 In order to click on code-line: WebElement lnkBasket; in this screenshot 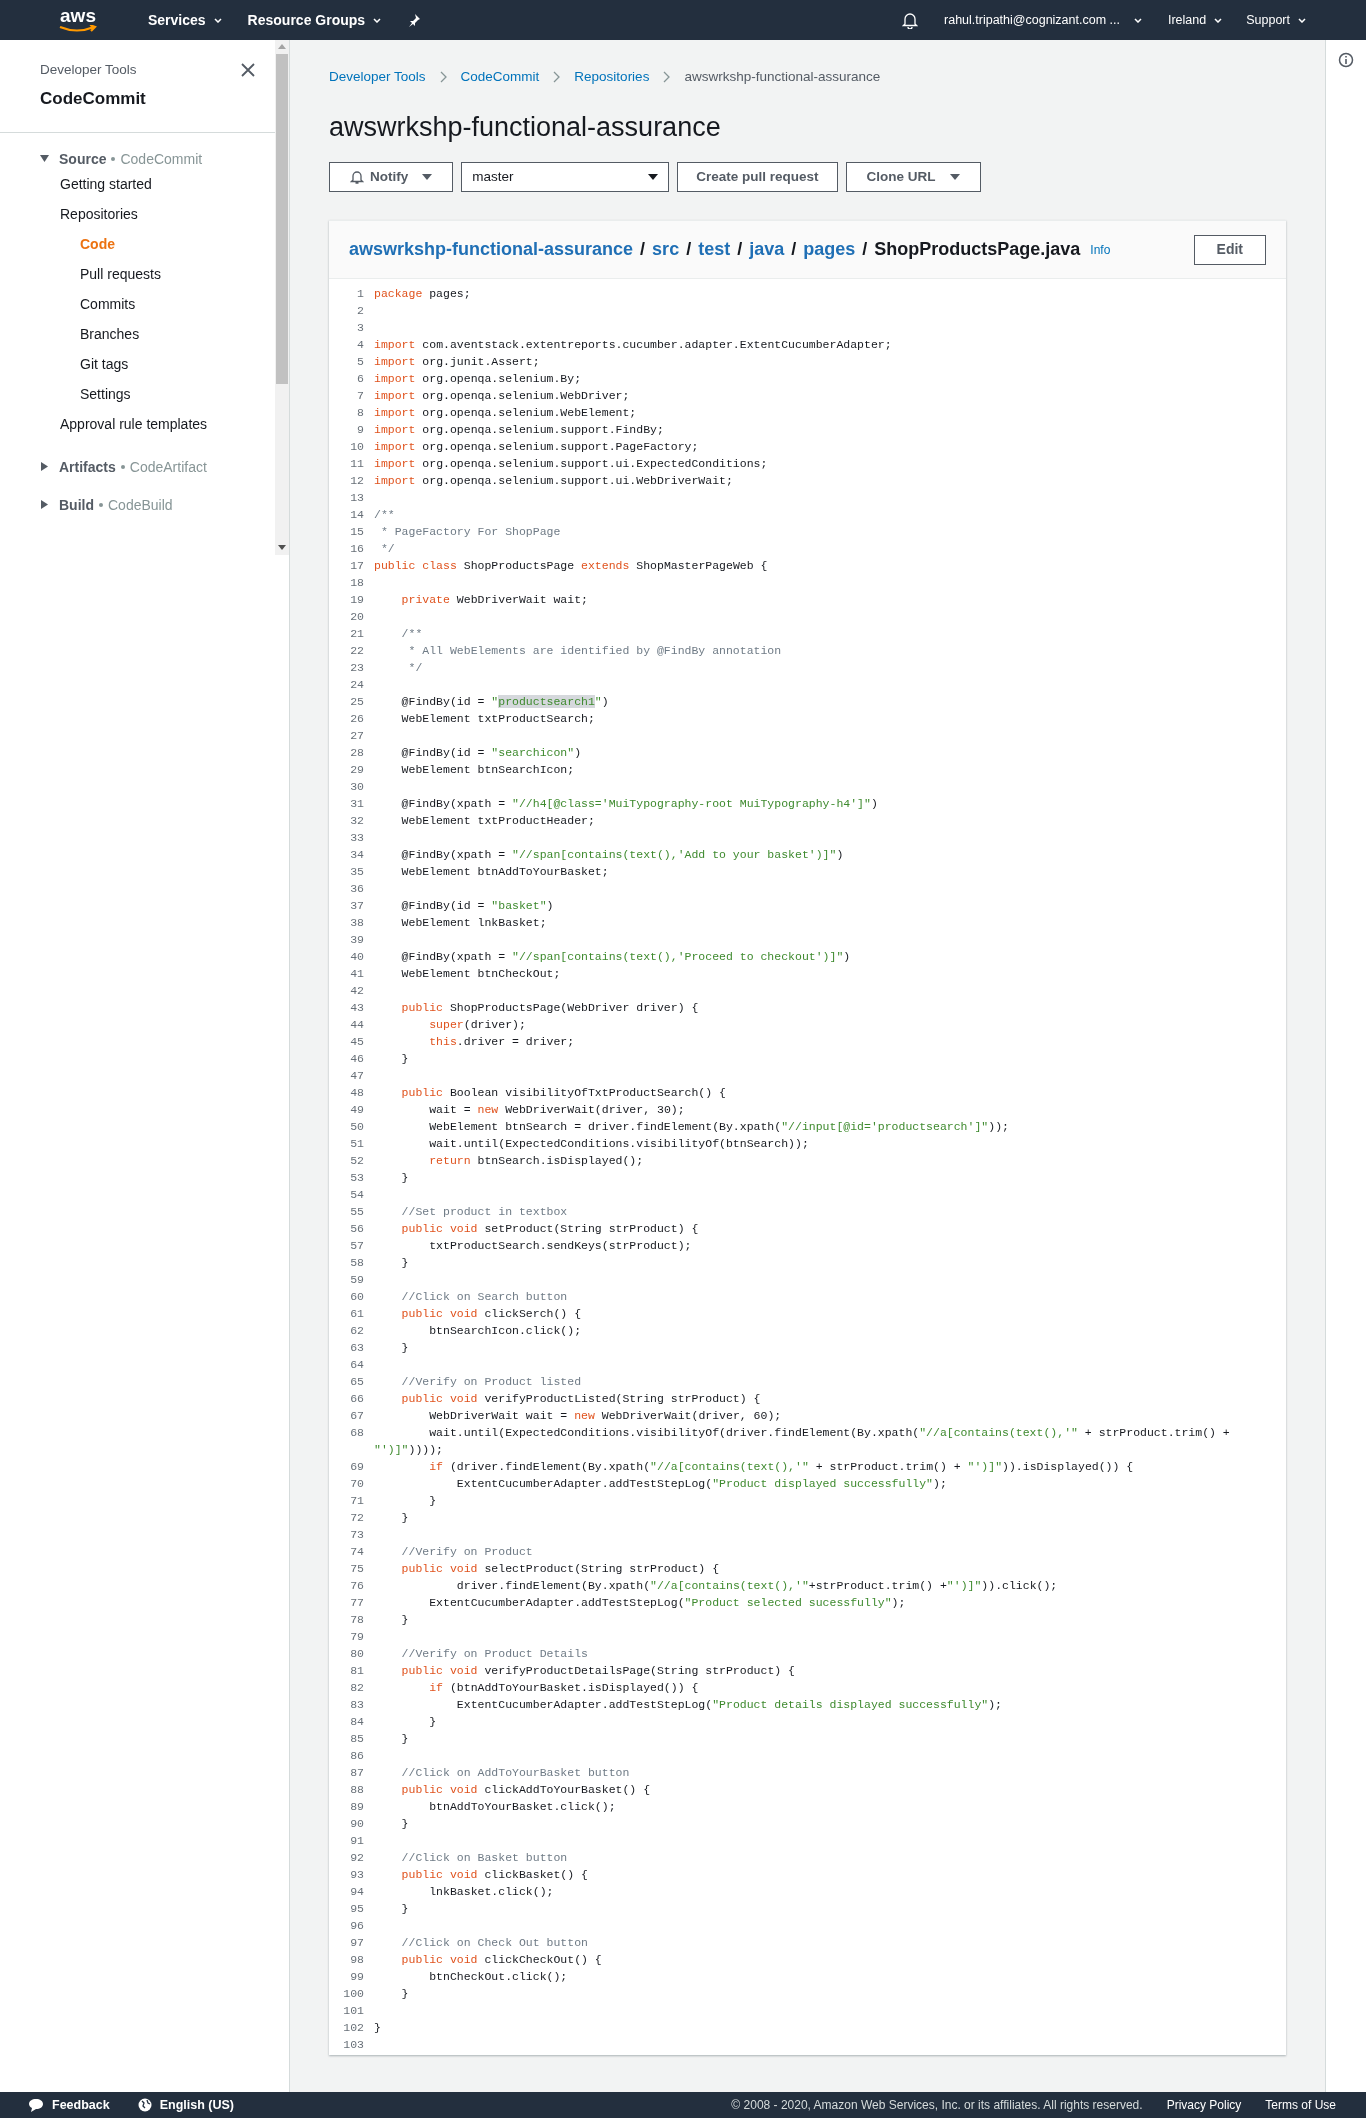, I will do `click(474, 923)`.